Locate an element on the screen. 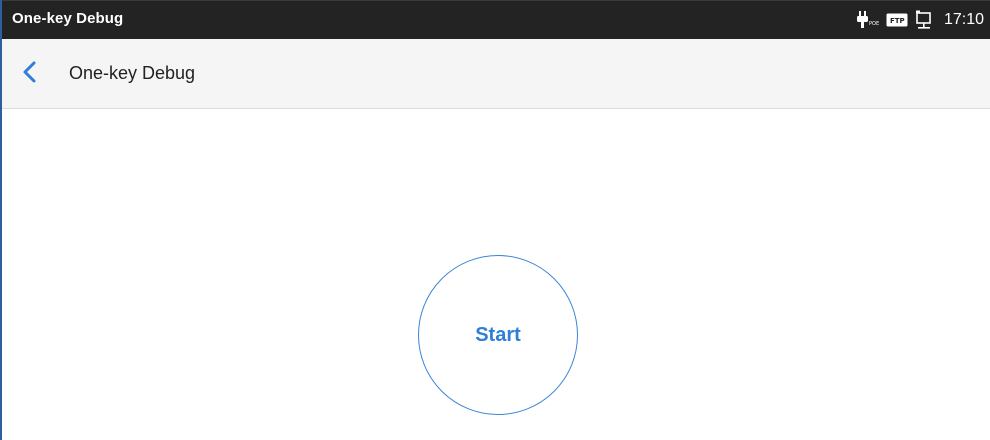 The width and height of the screenshot is (990, 440). back-button is located at coordinates (30, 74).